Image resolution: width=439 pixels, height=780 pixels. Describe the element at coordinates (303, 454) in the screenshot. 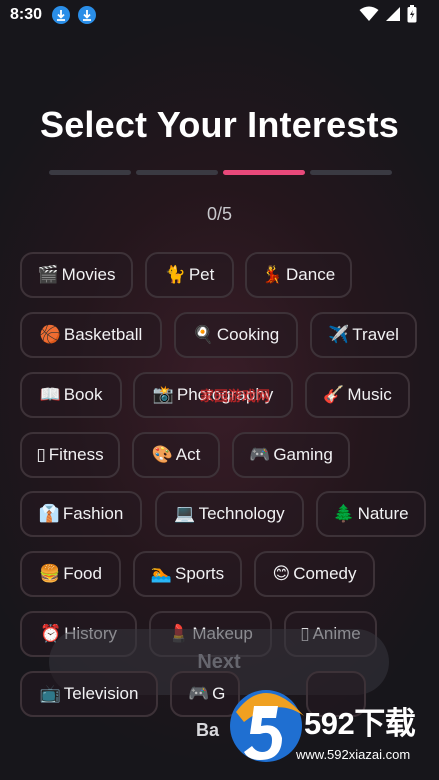

I see `interest-label: Gaming` at that location.